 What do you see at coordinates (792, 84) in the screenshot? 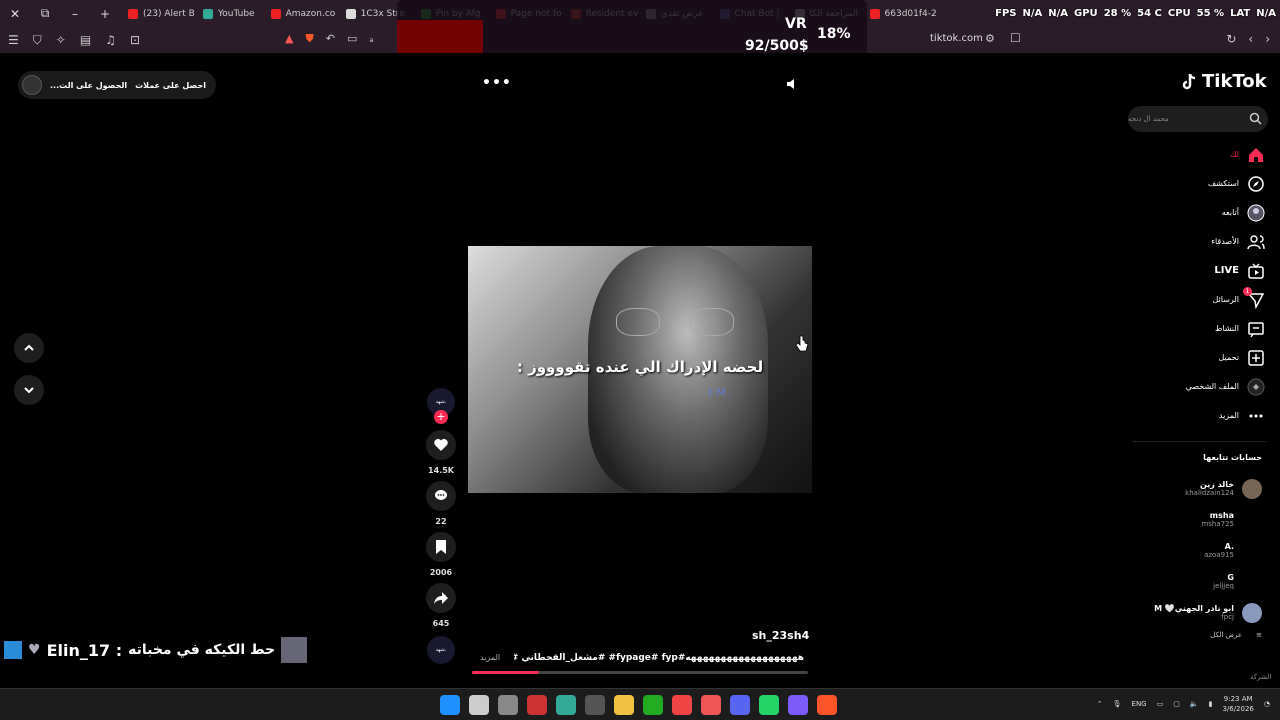
I see `volume-icon` at bounding box center [792, 84].